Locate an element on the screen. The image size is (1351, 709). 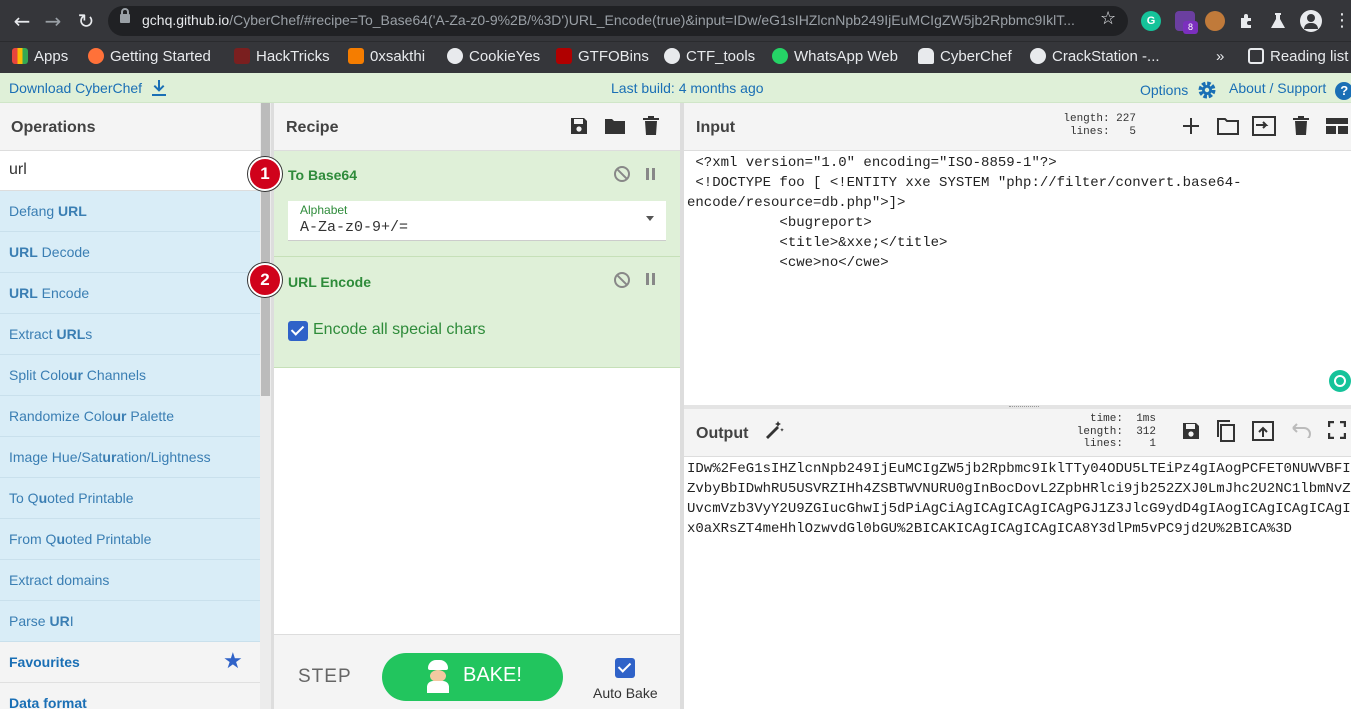
scrollbar-thumb is located at coordinates (265, 249).